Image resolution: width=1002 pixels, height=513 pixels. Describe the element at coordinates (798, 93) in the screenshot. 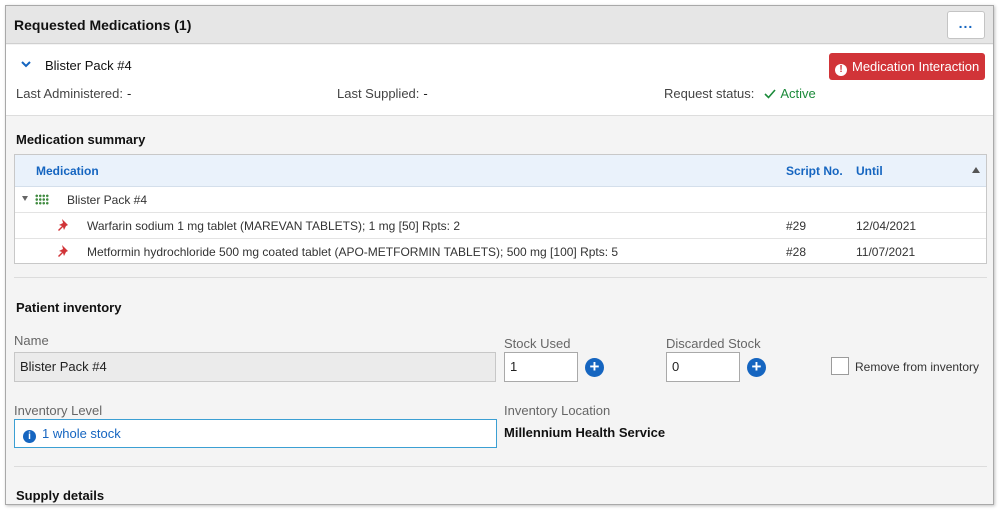

I see `request-status-value: Active` at that location.